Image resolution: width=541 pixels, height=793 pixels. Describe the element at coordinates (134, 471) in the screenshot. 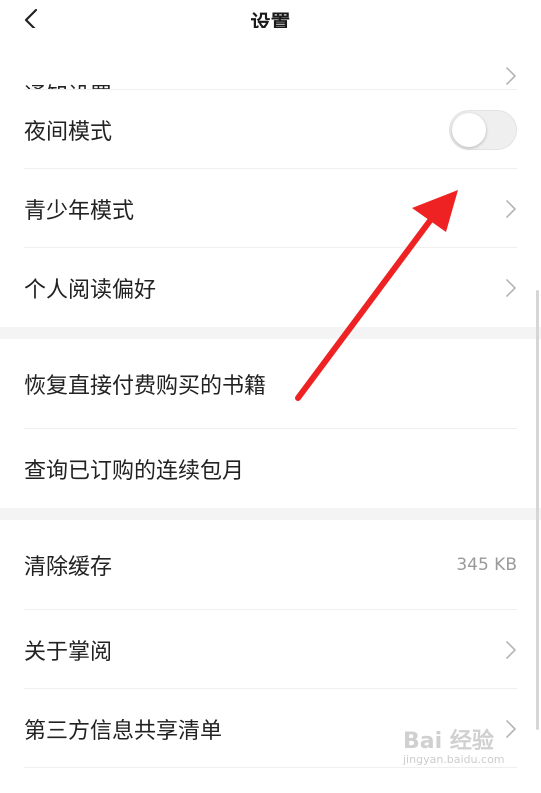

I see `settings-item-label: 查询已订购的连续包月` at that location.